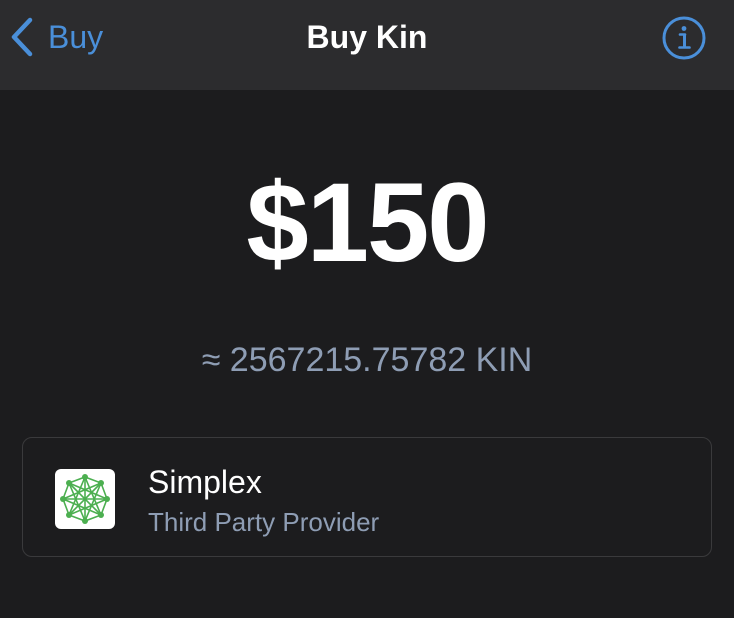 The image size is (734, 618). Describe the element at coordinates (367, 37) in the screenshot. I see `page-title: Buy Kin` at that location.